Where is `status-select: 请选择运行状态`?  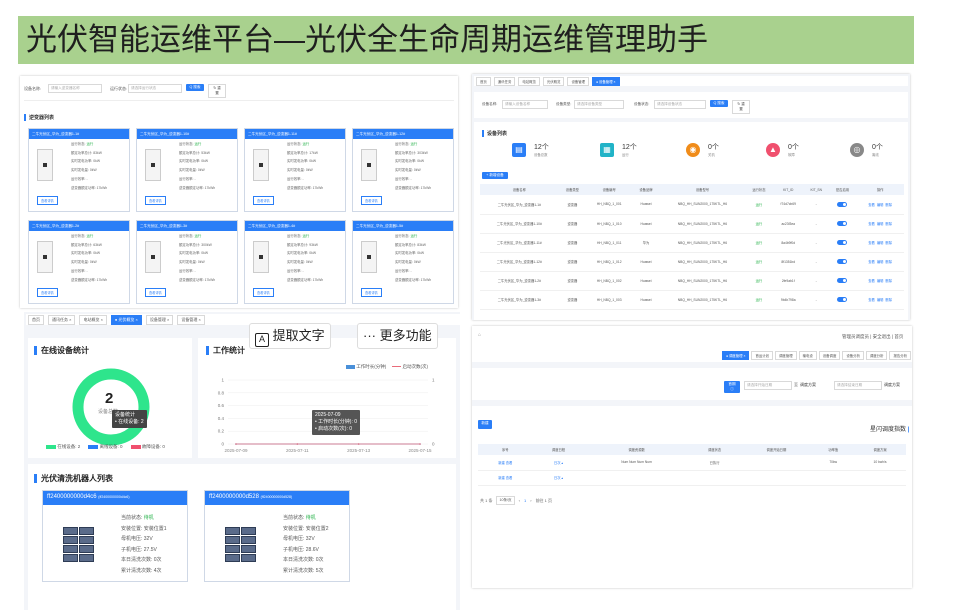 status-select: 请选择运行状态 is located at coordinates (155, 88).